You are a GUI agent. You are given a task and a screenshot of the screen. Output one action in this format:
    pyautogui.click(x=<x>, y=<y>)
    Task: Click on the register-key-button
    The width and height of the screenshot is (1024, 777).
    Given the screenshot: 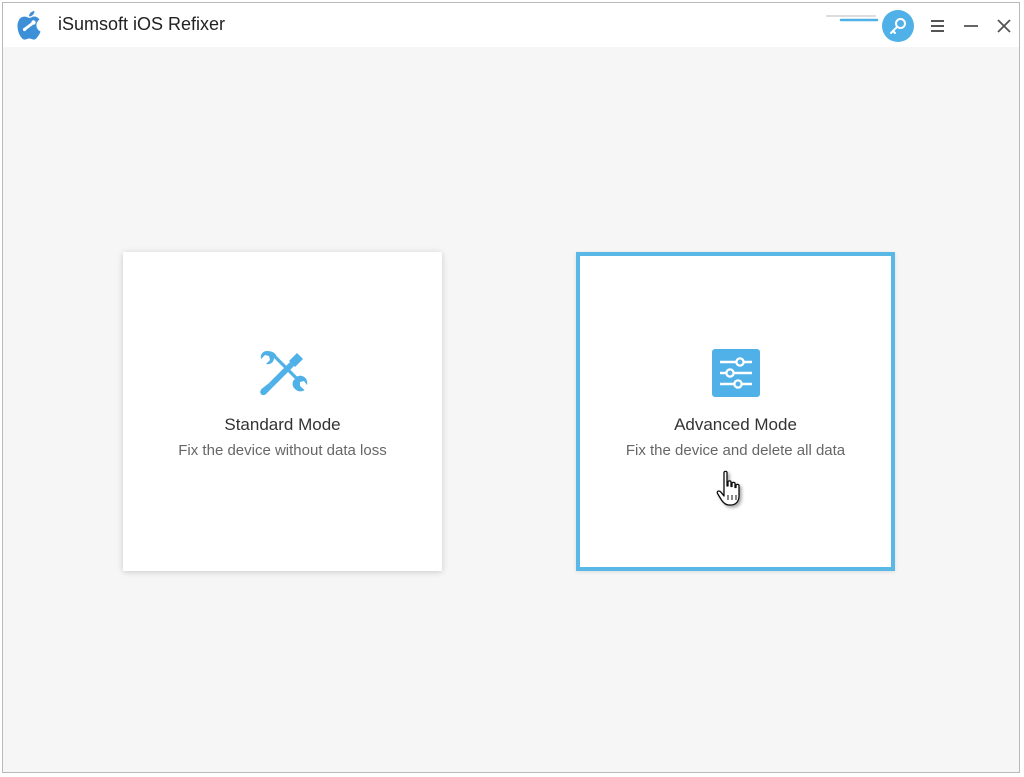 What is the action you would take?
    pyautogui.click(x=898, y=26)
    